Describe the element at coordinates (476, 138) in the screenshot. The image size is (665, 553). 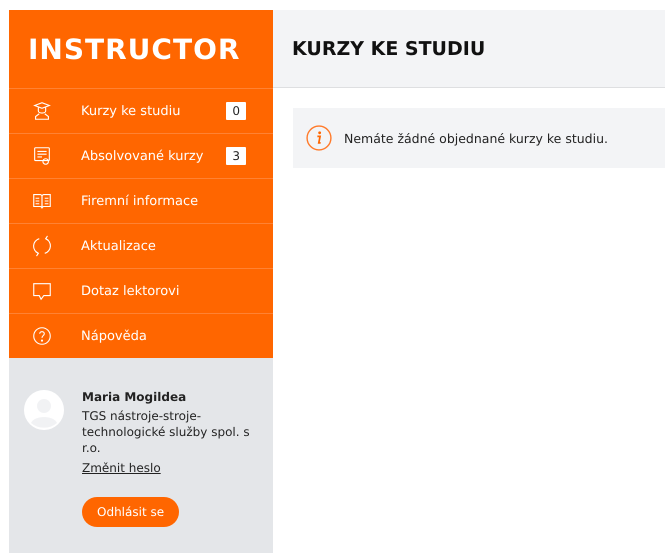
I see `notice-text: Nemáte žádné objednané kurzy ke studiu.` at that location.